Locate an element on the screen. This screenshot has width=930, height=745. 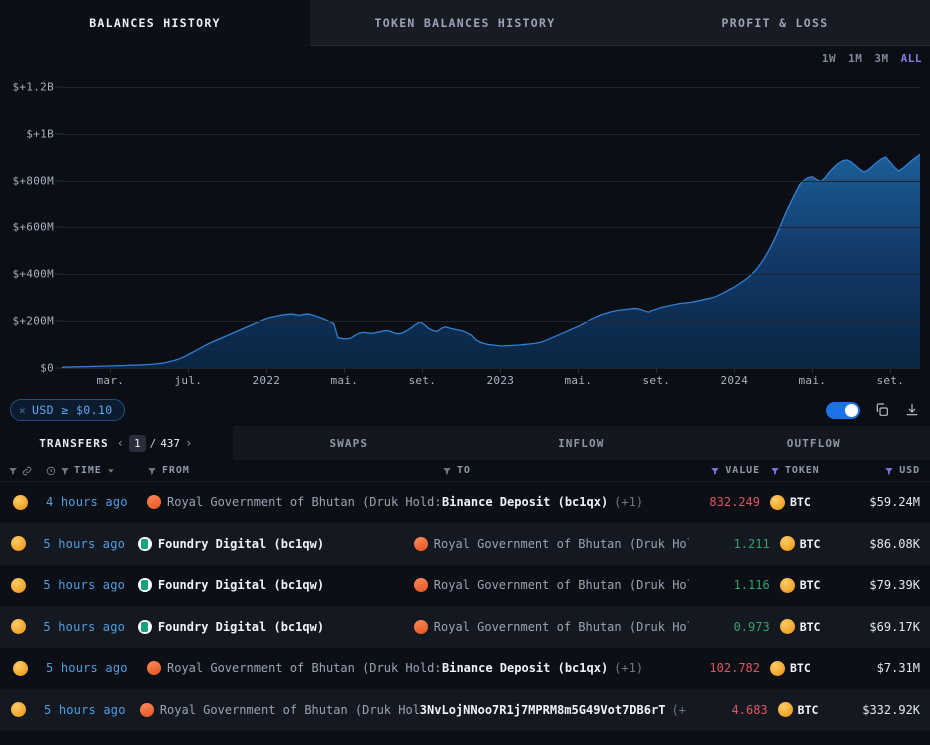
chart-x-tick-label: set. is located at coordinates (422, 380).